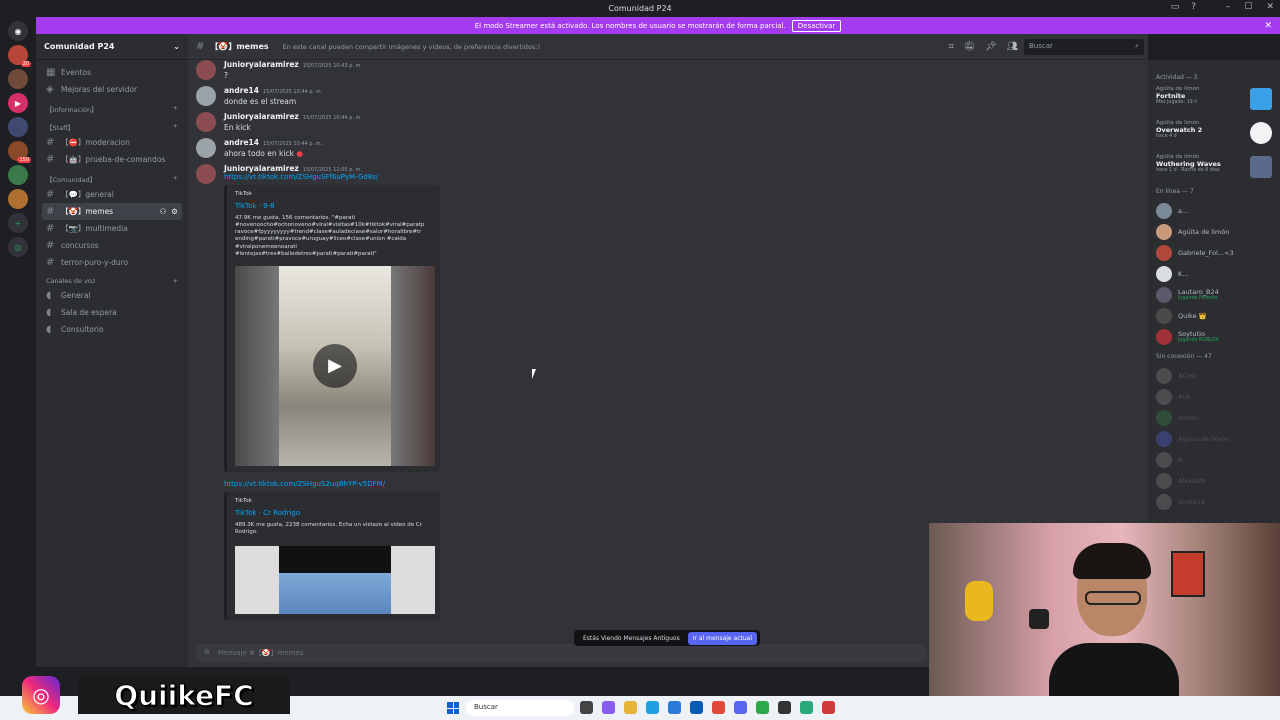 The width and height of the screenshot is (1280, 720). What do you see at coordinates (112, 245) in the screenshot?
I see `channel-concursos: # concursos` at bounding box center [112, 245].